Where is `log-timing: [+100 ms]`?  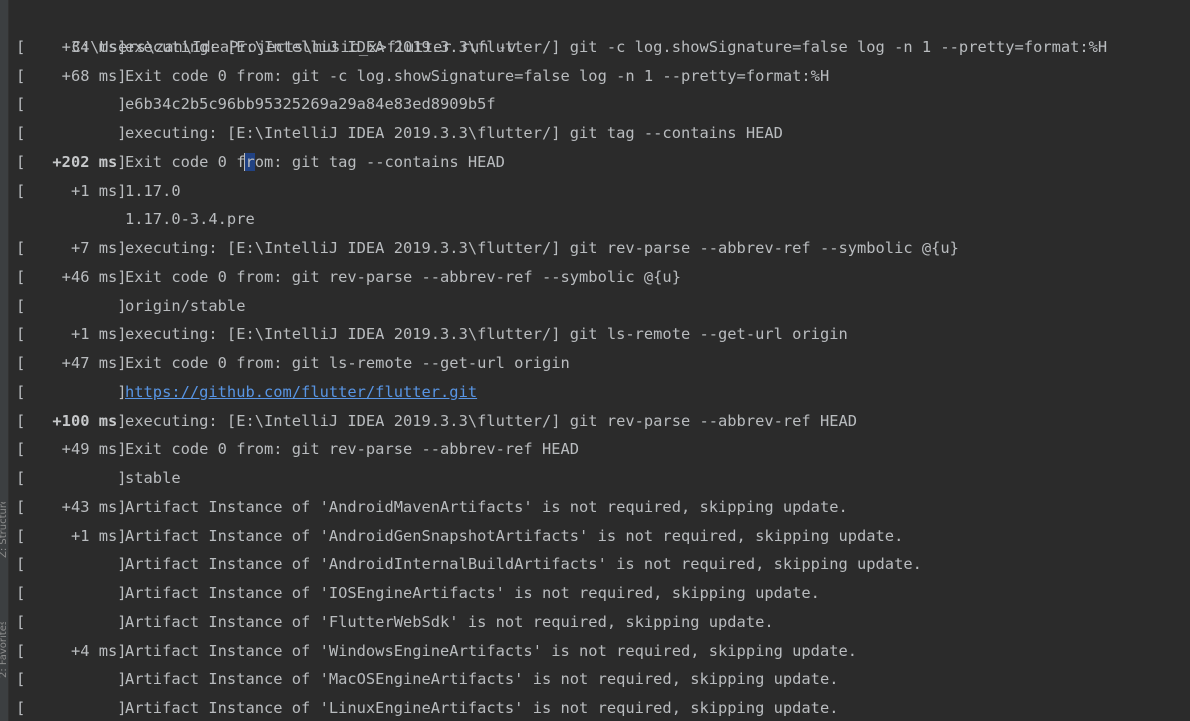
log-timing: [+100 ms] is located at coordinates (71, 421).